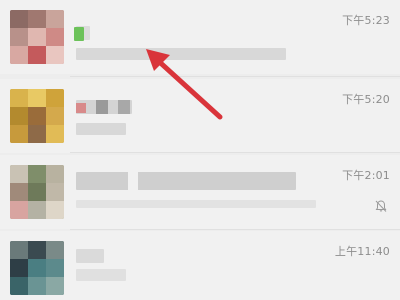 The image size is (400, 300). What do you see at coordinates (381, 206) in the screenshot?
I see `bell-muted-icon` at bounding box center [381, 206].